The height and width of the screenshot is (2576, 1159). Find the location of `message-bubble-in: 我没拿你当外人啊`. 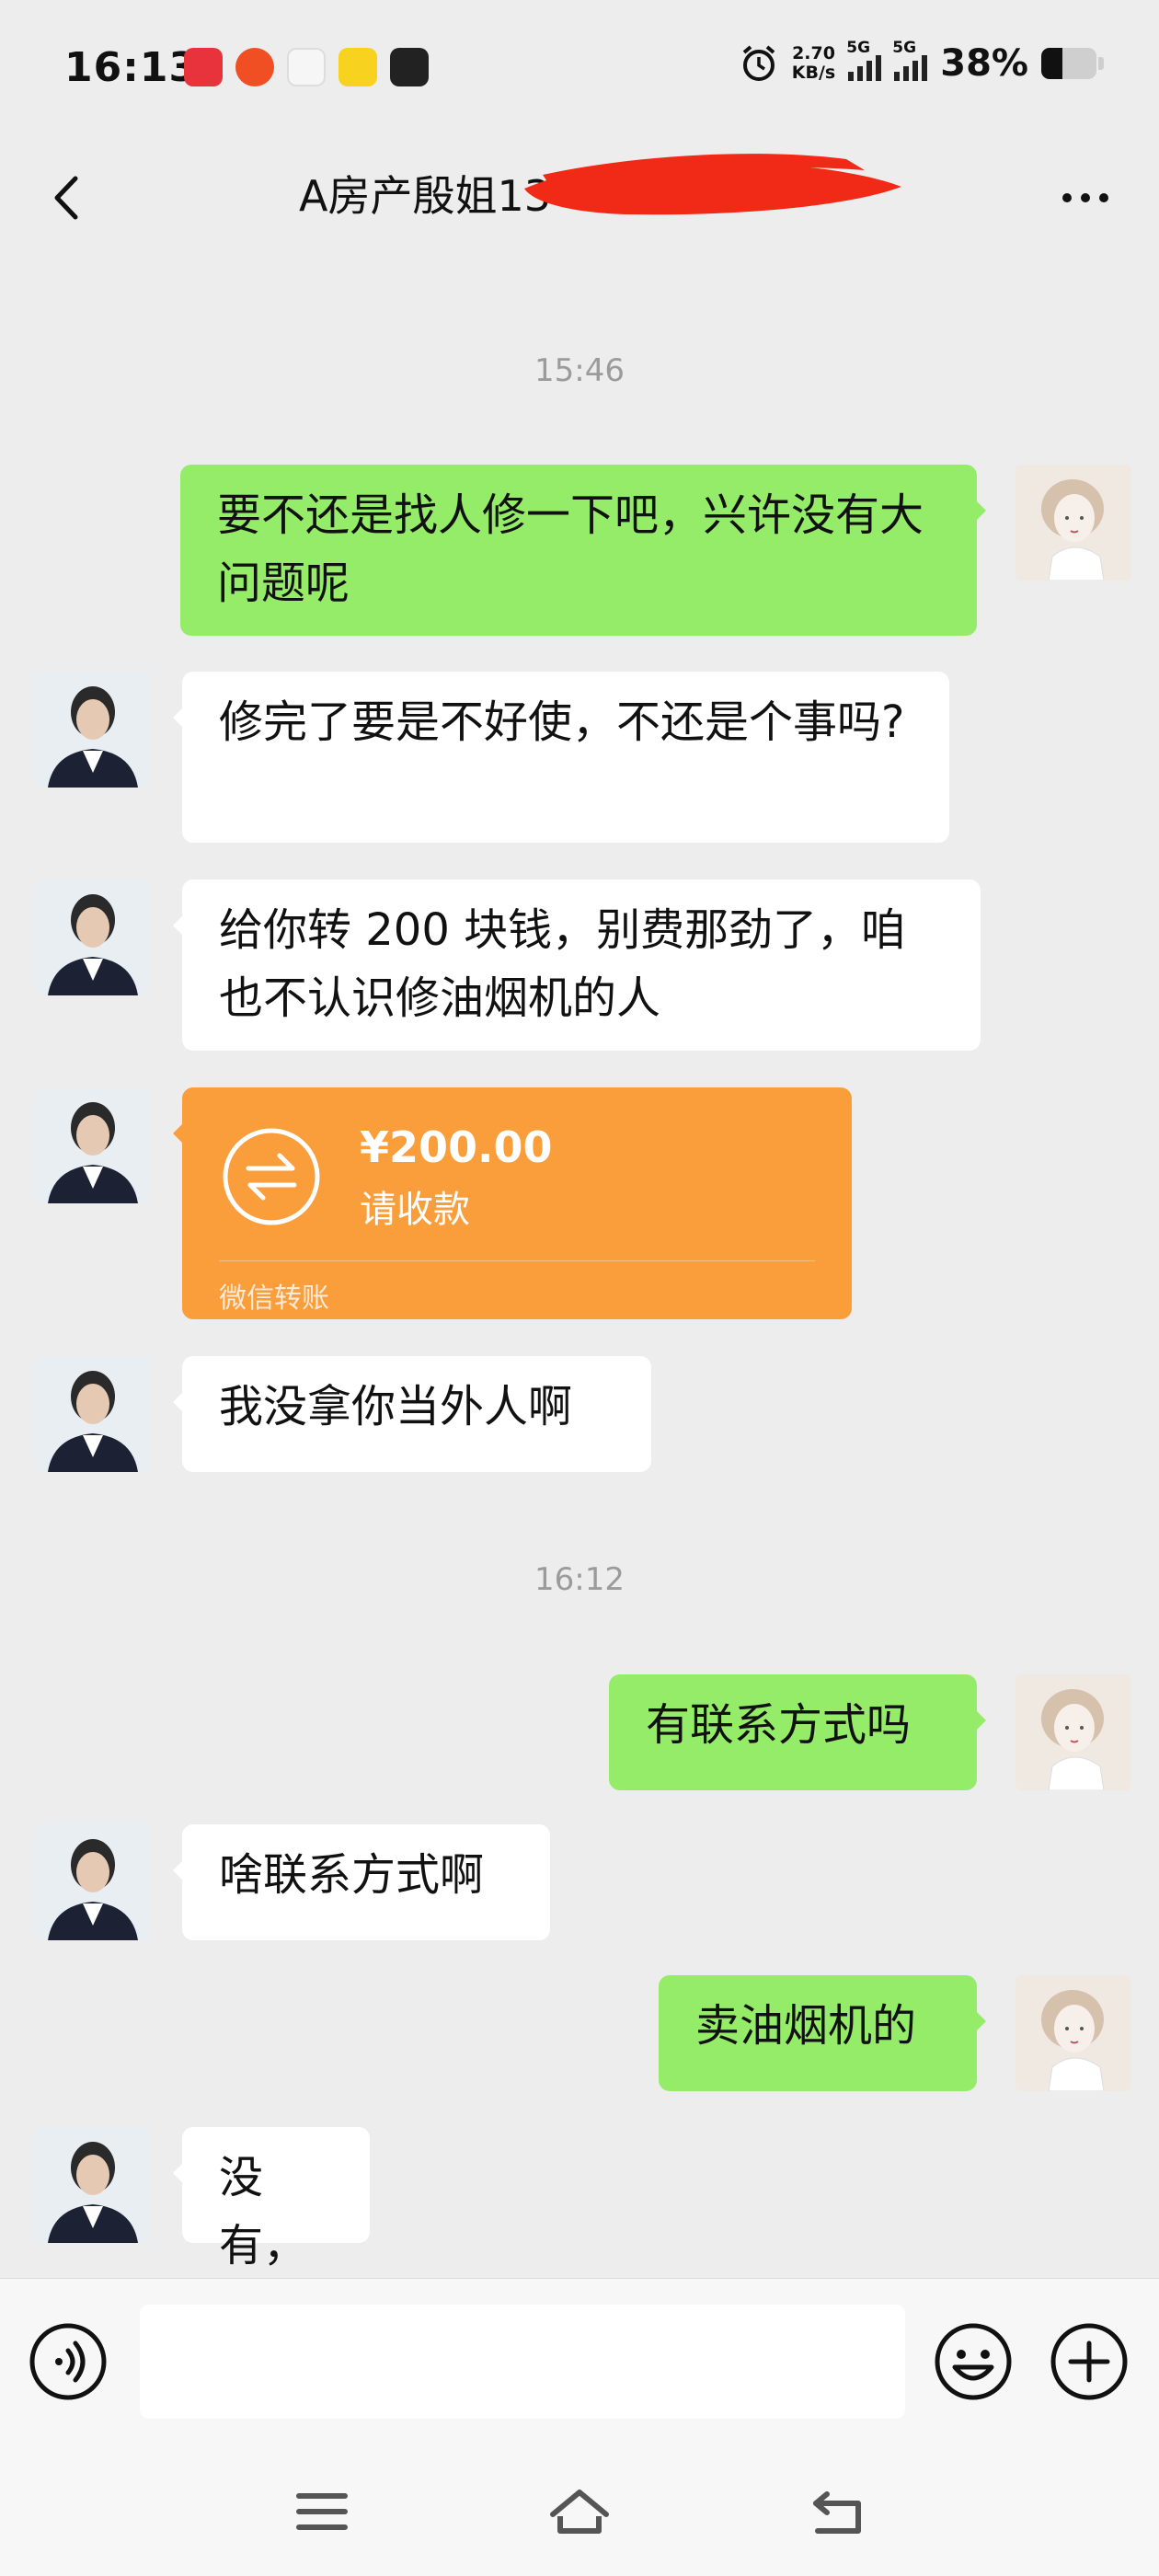

message-bubble-in: 我没拿你当外人啊 is located at coordinates (412, 1414).